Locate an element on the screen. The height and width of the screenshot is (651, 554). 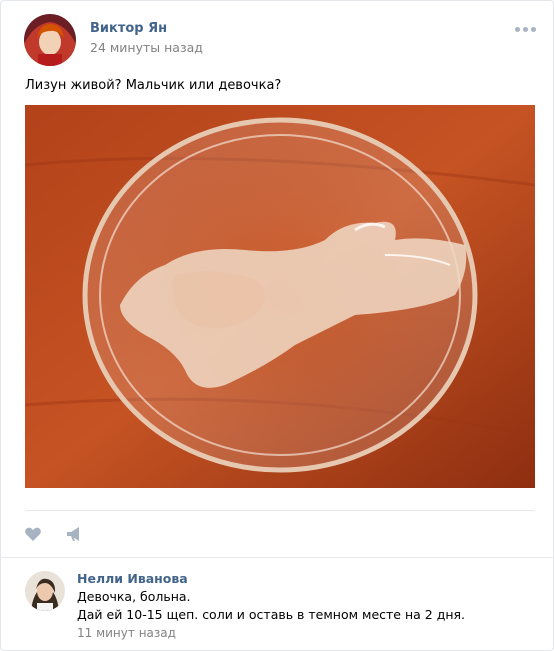
comment-text-line: Девочка, больна. is located at coordinates (134, 596).